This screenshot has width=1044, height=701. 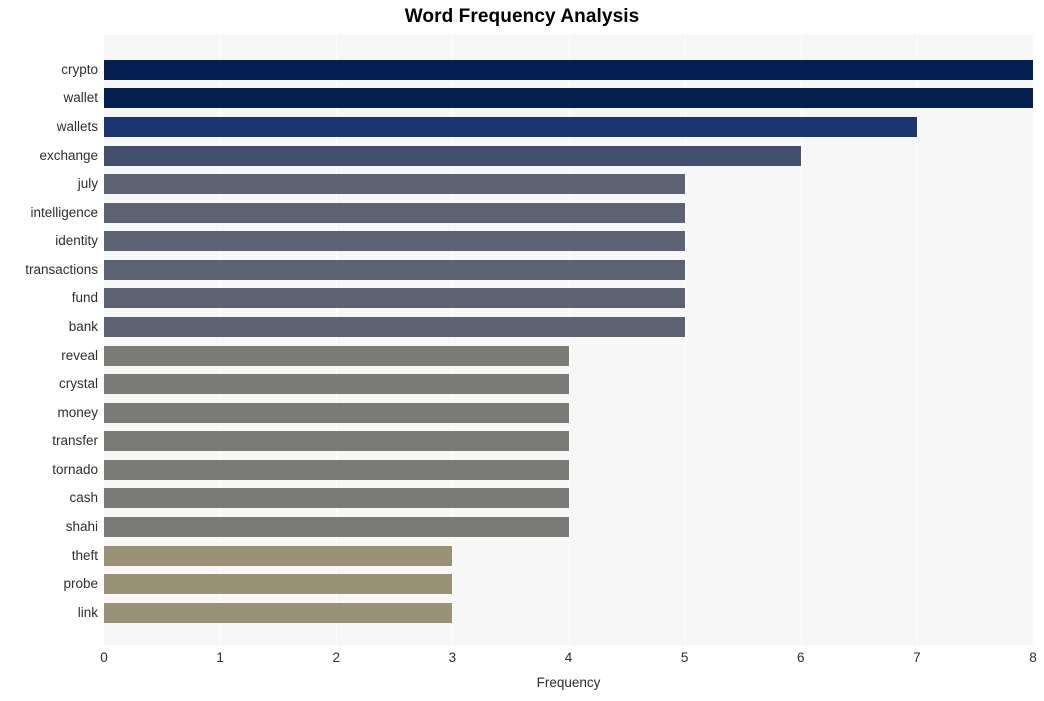 I want to click on x-axis-tick-label: 5, so click(x=684, y=657).